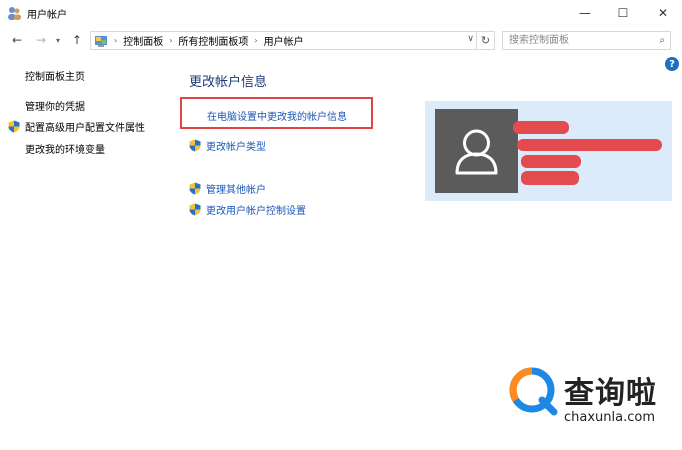  What do you see at coordinates (533, 391) in the screenshot?
I see `brand-logo-icon` at bounding box center [533, 391].